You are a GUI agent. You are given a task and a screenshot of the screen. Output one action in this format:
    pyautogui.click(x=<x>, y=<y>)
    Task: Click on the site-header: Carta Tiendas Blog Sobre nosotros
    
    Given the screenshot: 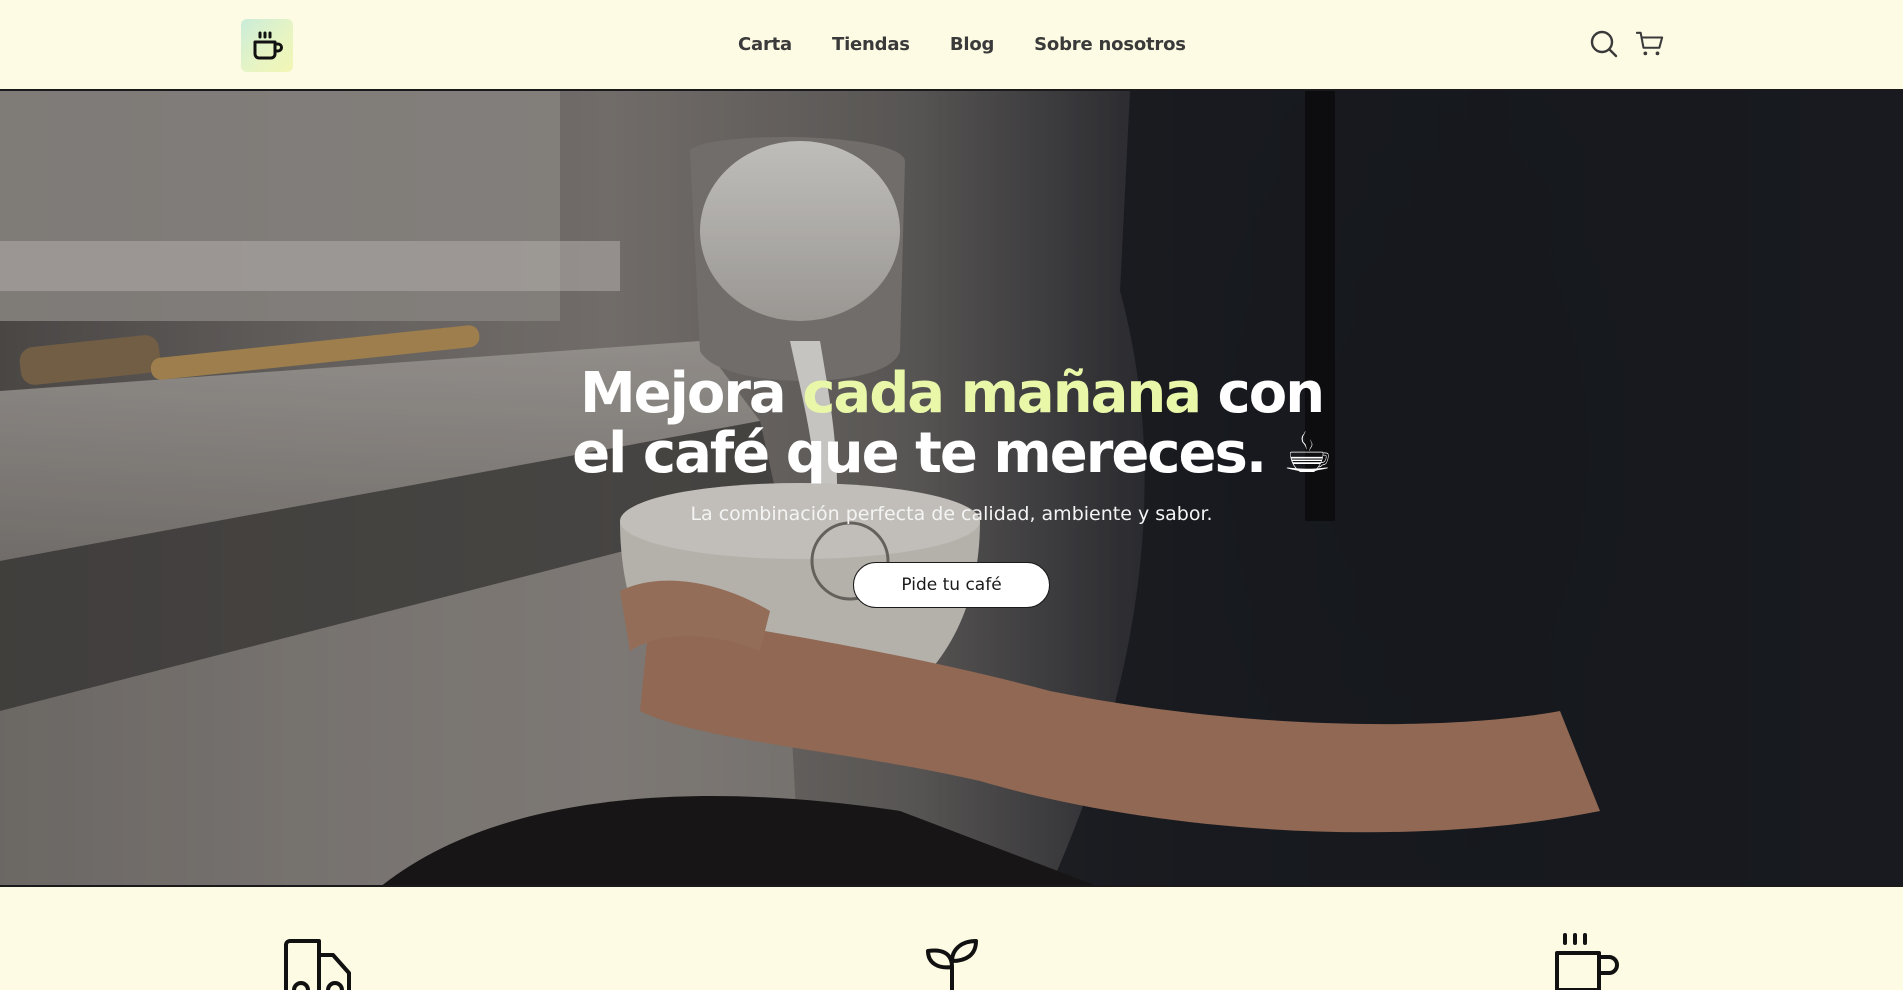 What is the action you would take?
    pyautogui.click(x=951, y=45)
    